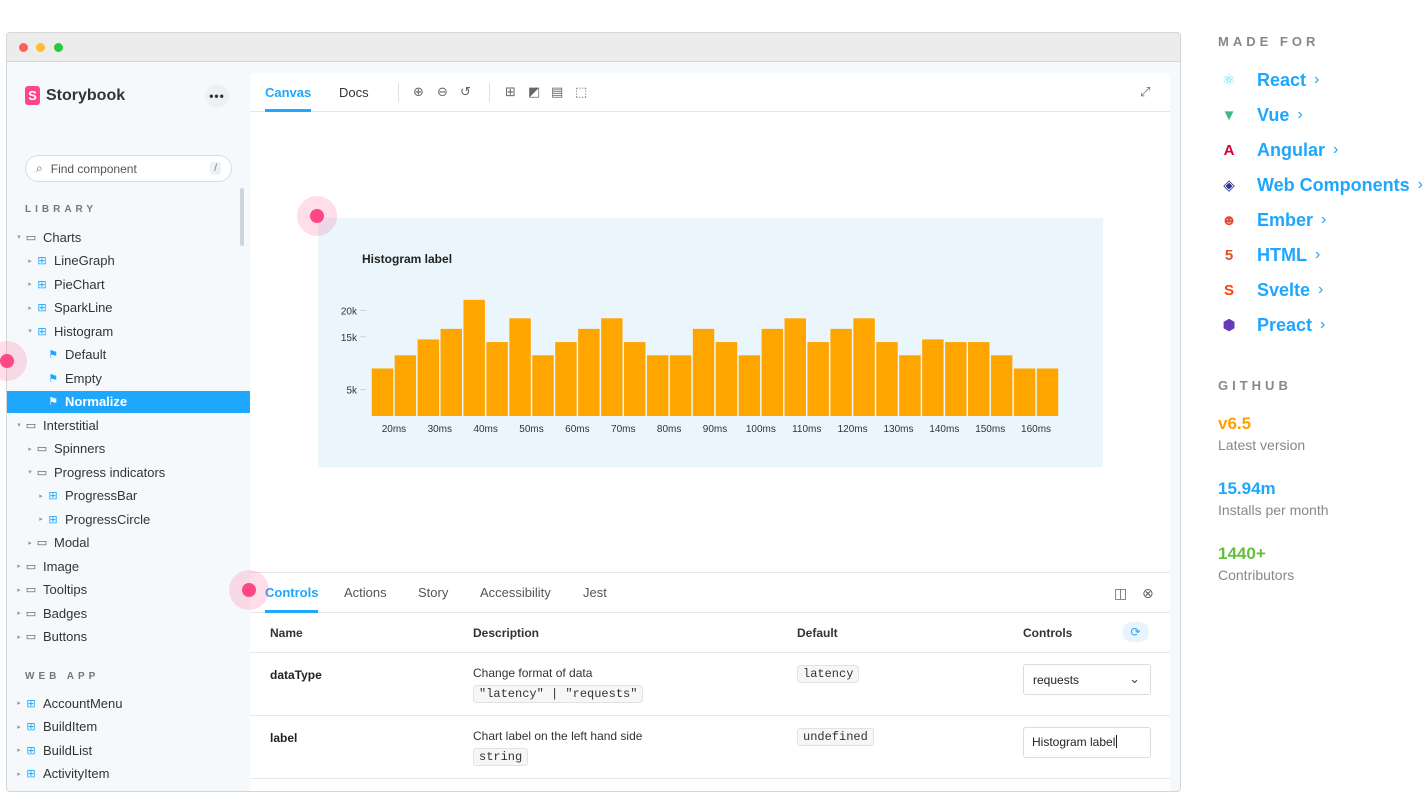 The height and width of the screenshot is (792, 1428). Describe the element at coordinates (128, 774) in the screenshot. I see `sidebar-item-activityitem: ▸⊞ActivityItem` at that location.